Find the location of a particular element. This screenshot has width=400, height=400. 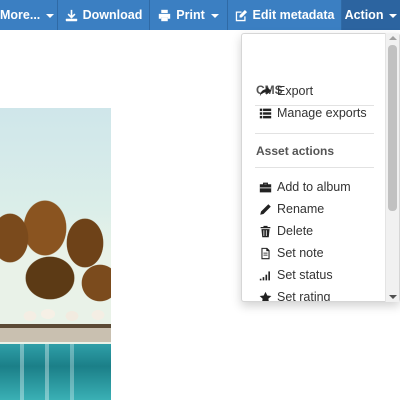

menu-item-set-note: Set note is located at coordinates (321, 253).